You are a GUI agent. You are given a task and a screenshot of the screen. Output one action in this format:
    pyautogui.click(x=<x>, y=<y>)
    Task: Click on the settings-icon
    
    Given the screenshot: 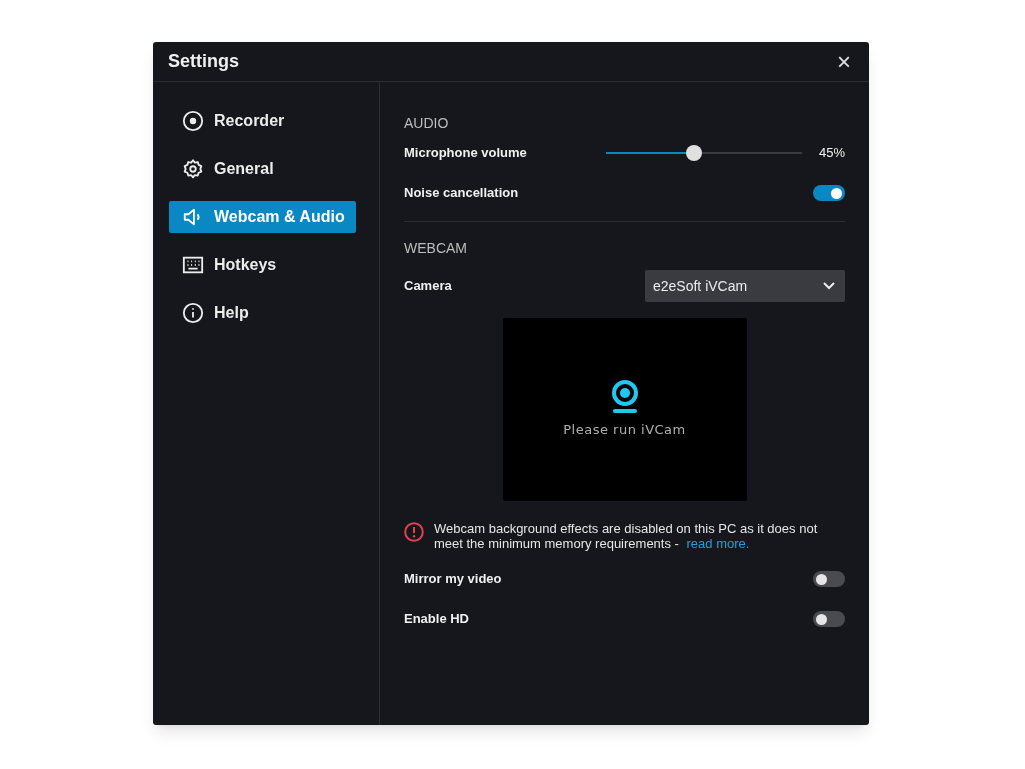 What is the action you would take?
    pyautogui.click(x=193, y=169)
    